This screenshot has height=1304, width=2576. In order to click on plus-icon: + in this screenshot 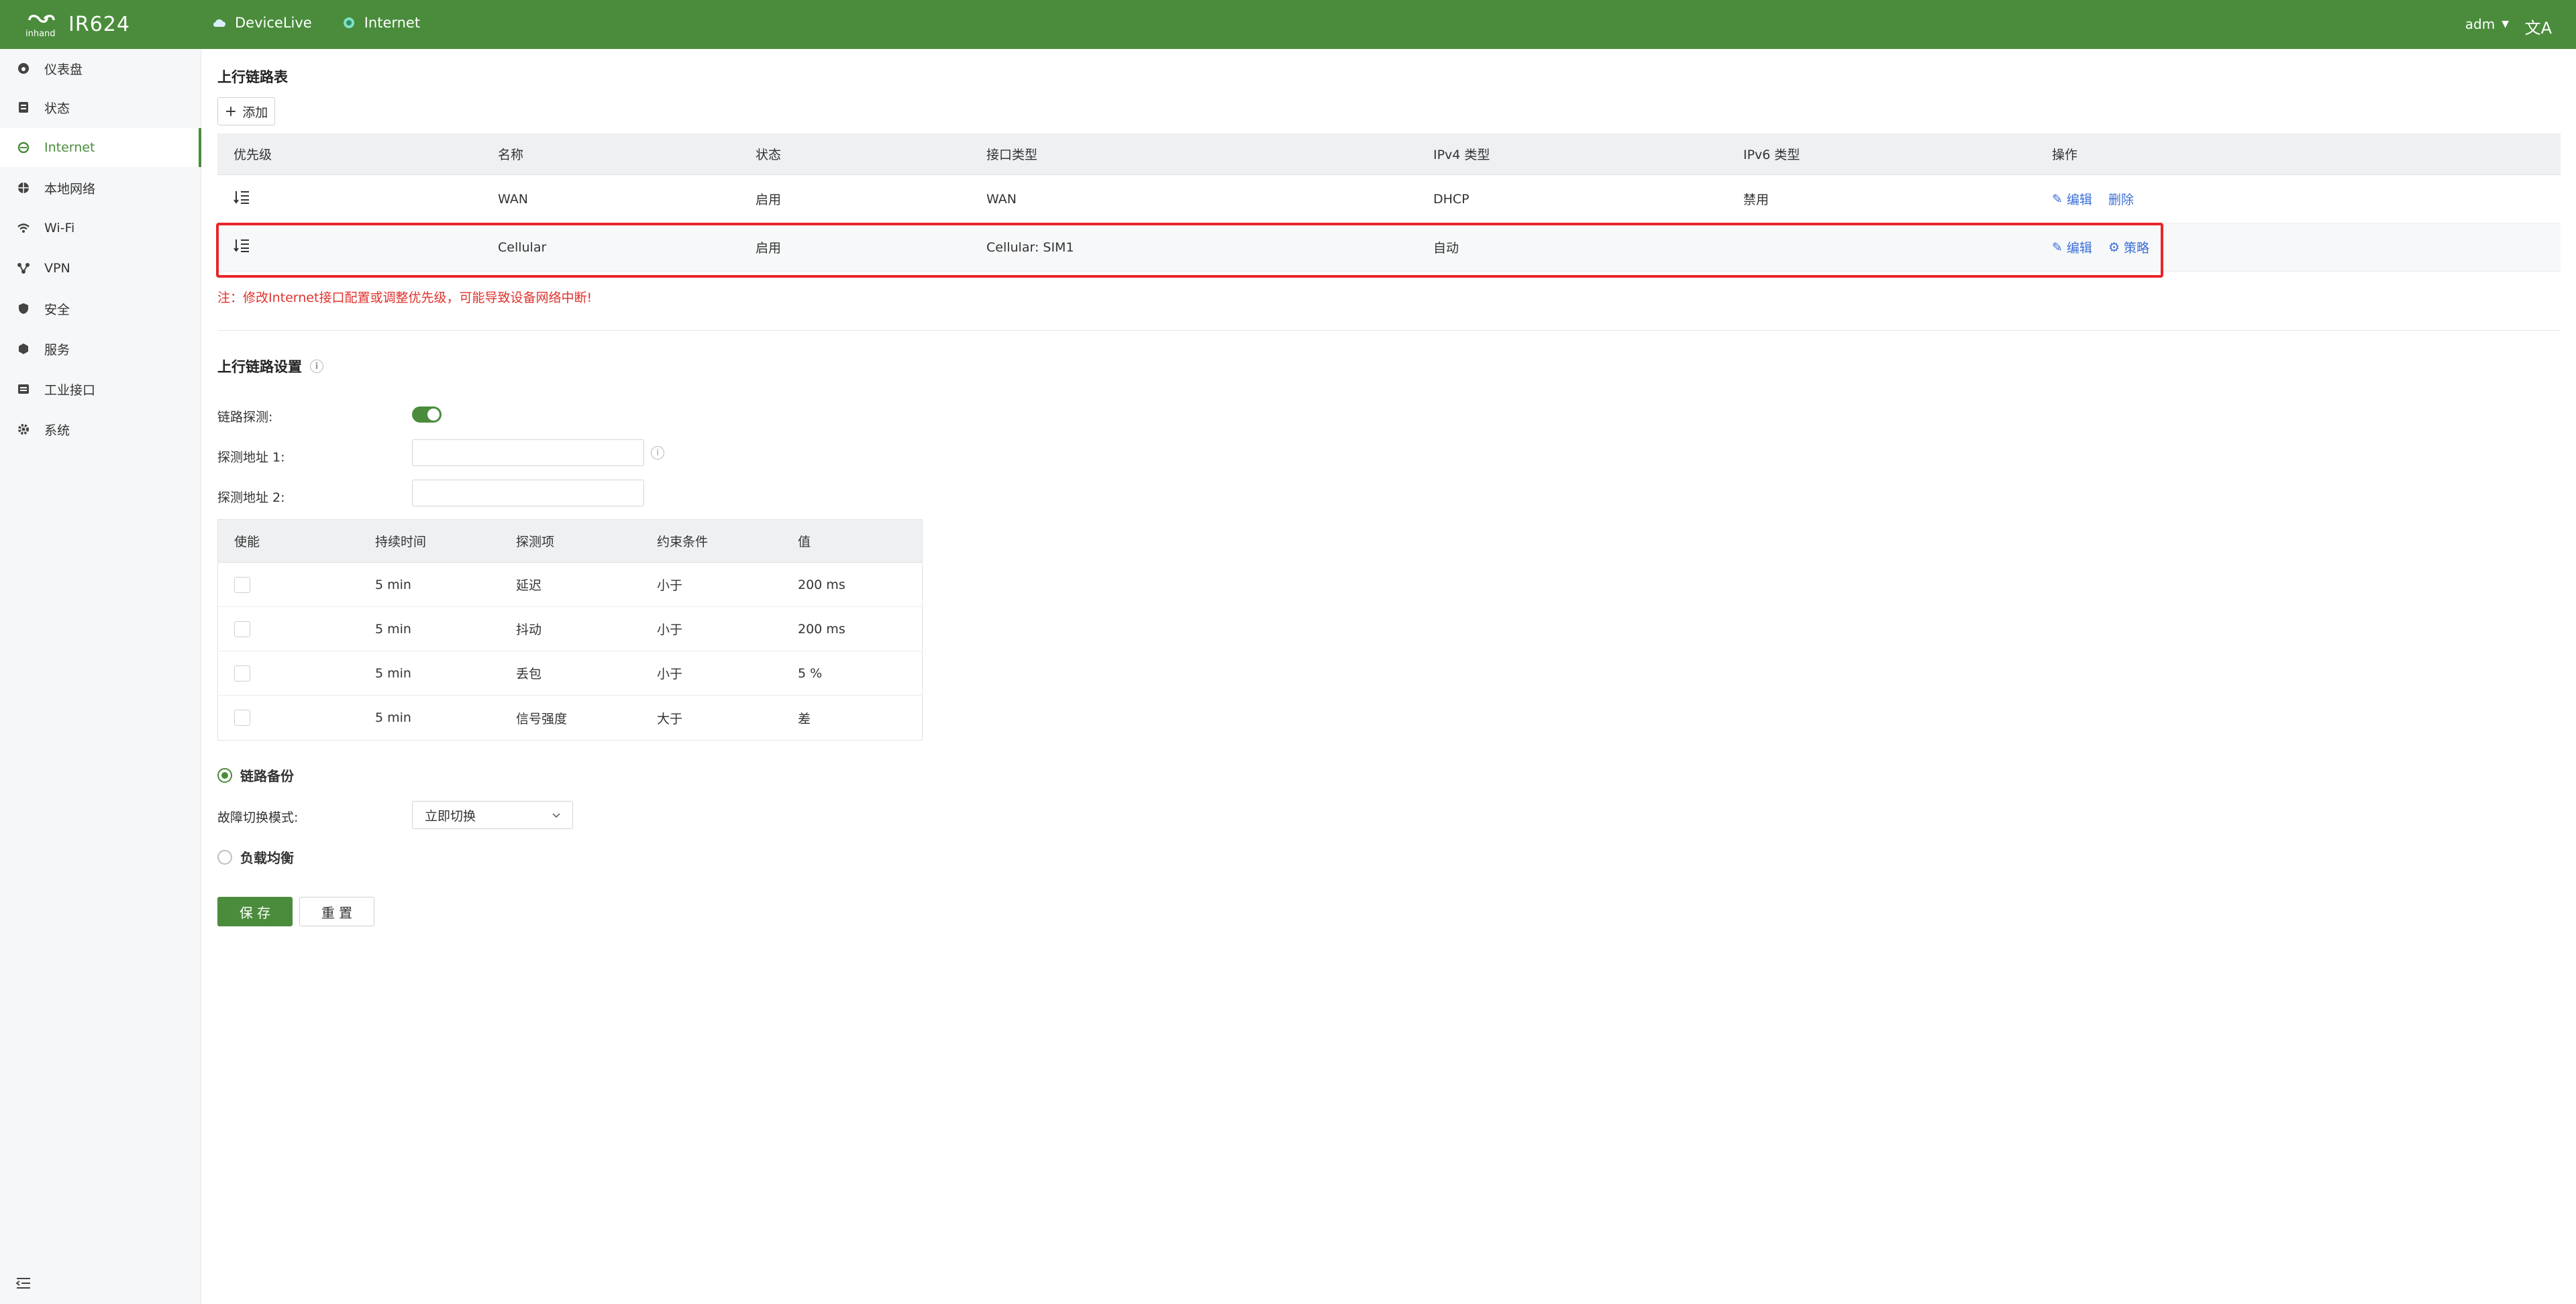, I will do `click(231, 112)`.